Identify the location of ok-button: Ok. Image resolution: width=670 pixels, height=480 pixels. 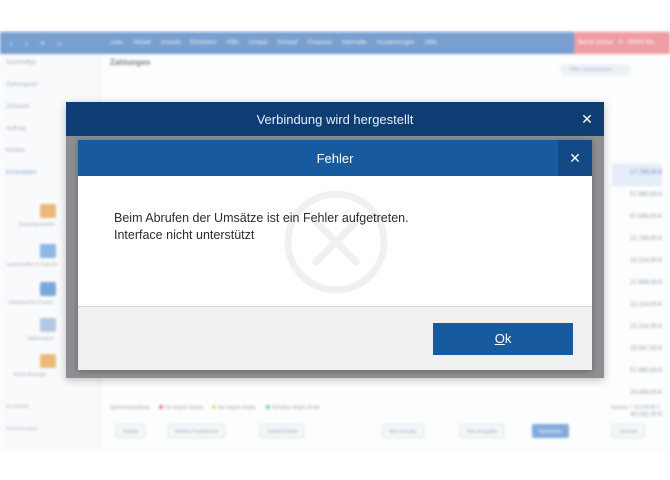
(503, 339).